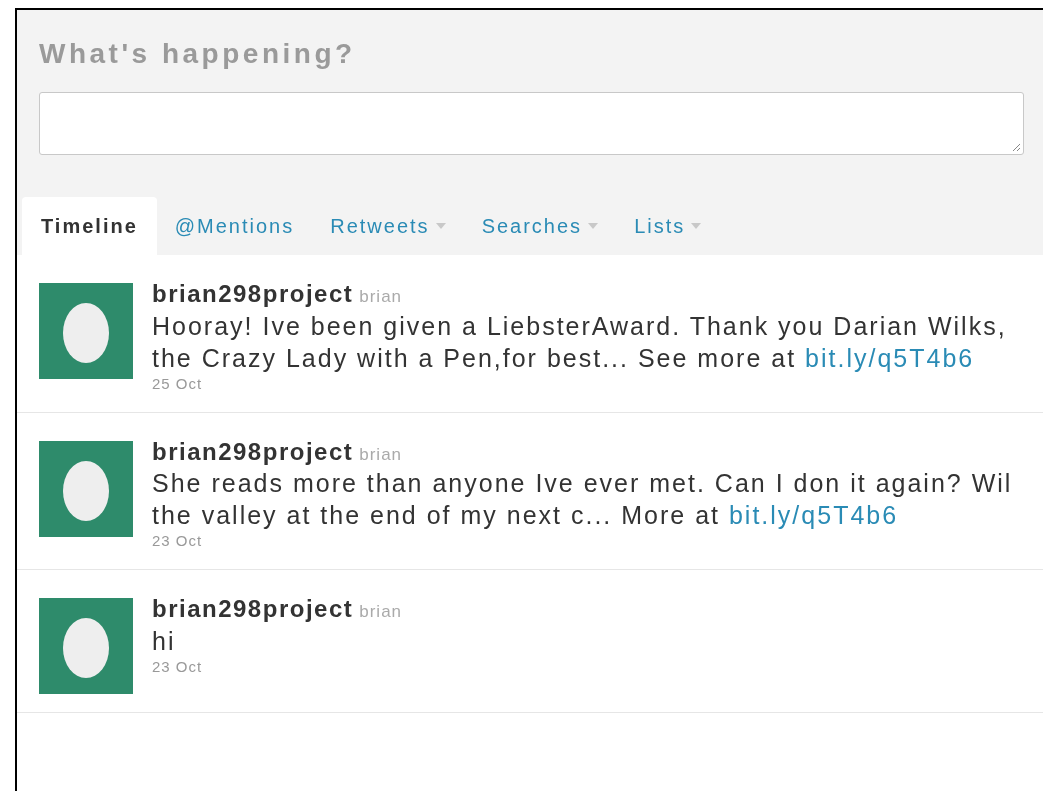 This screenshot has width=1043, height=791. Describe the element at coordinates (583, 499) in the screenshot. I see `tweet-text: She reads more than anyone Ive ever met. Can I don it again? Wil the valley at the end of my next c... More at bit.ly/q5T4b6` at that location.